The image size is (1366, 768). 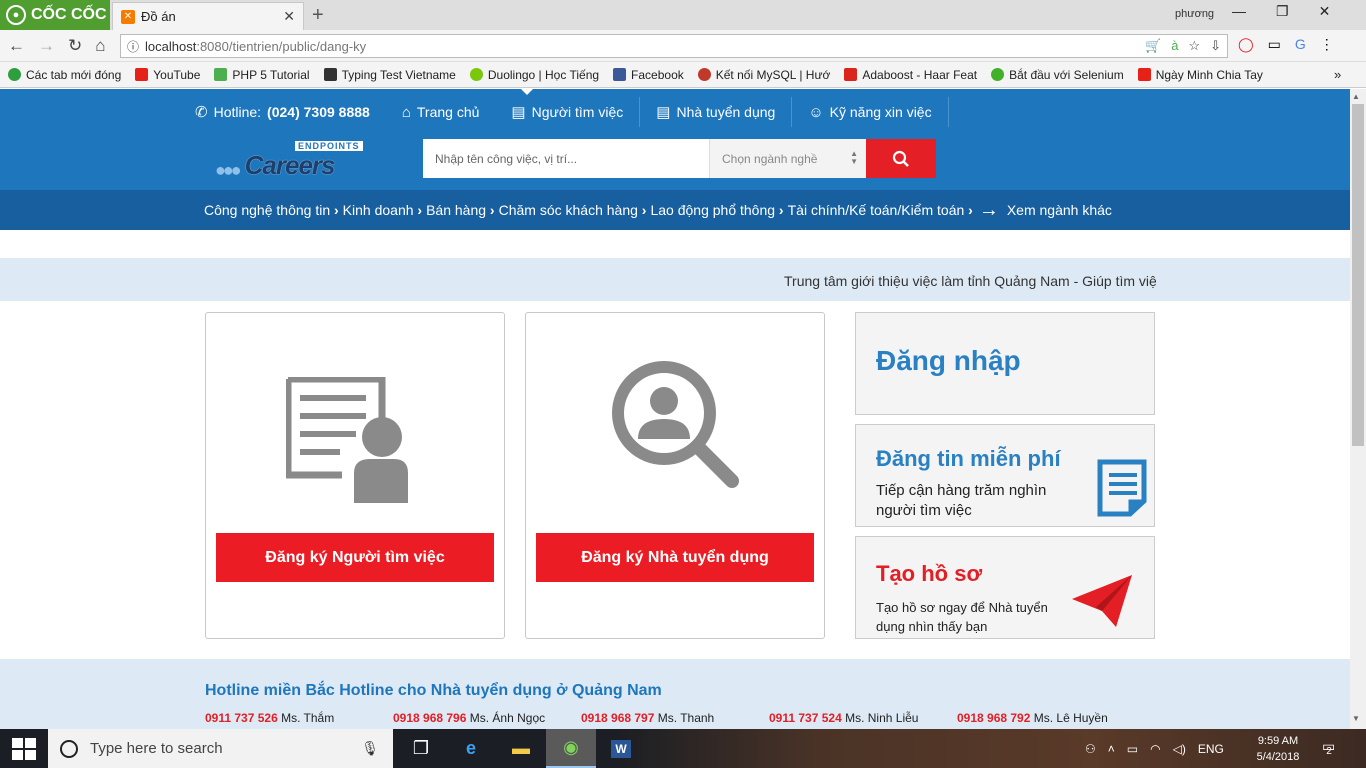 I want to click on document-icon: ▤, so click(x=518, y=112).